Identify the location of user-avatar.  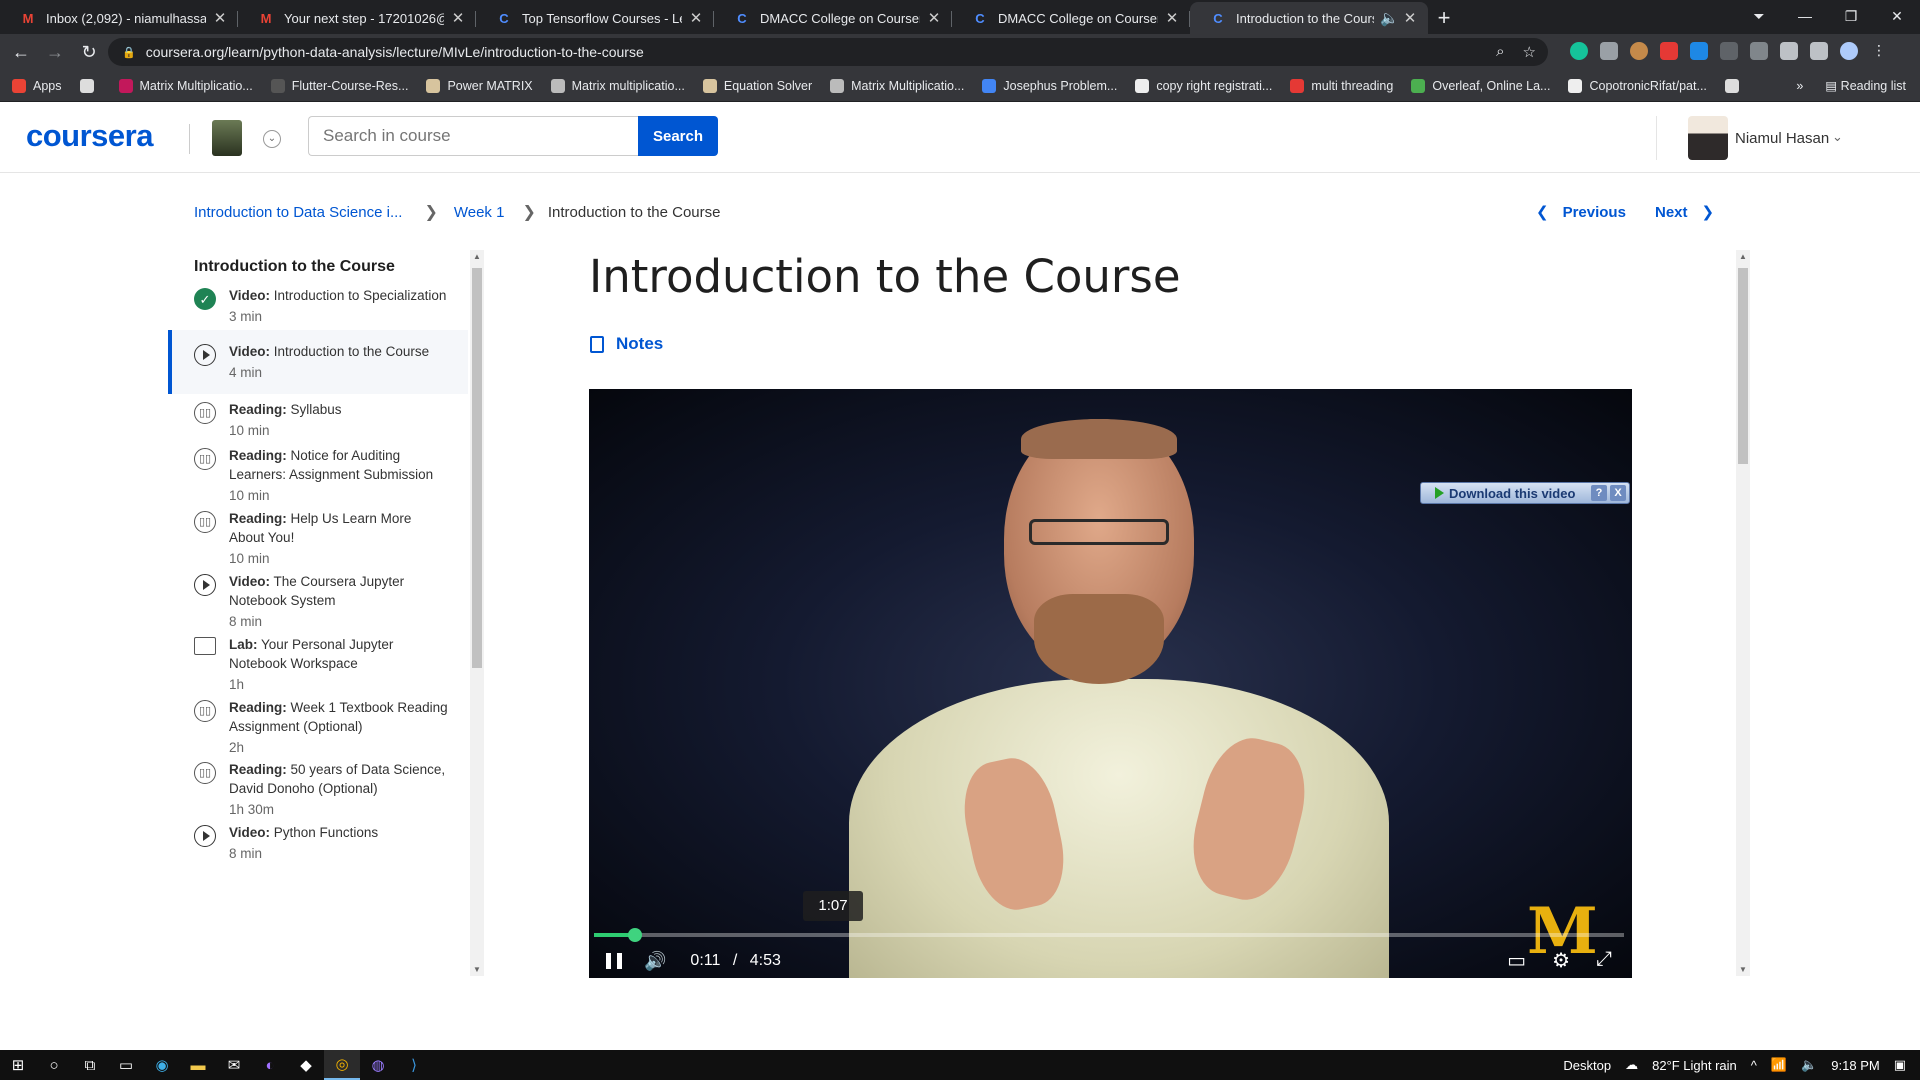
(1708, 138).